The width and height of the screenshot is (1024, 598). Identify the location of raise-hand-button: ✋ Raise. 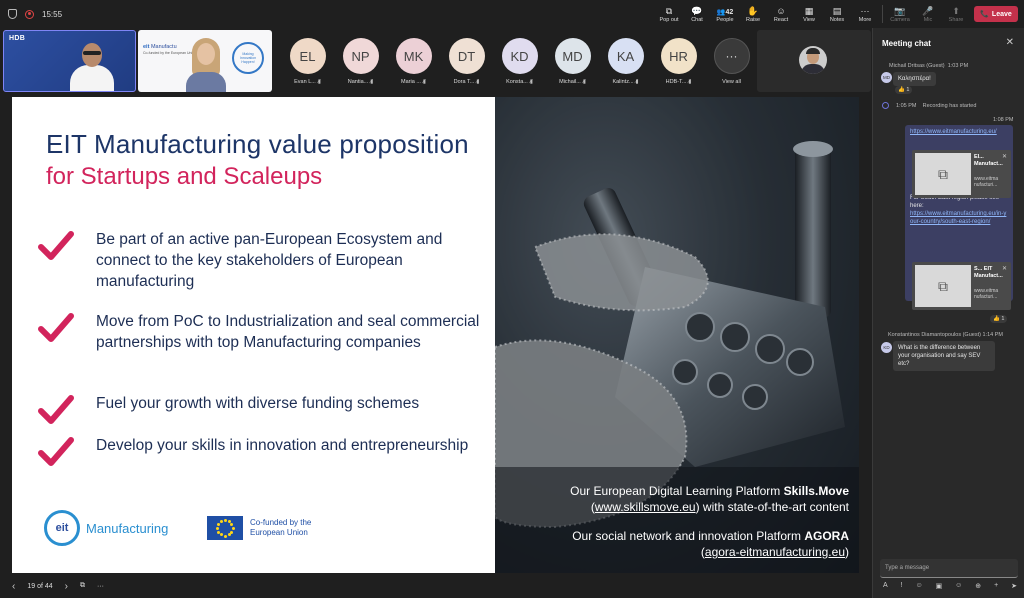
(753, 14).